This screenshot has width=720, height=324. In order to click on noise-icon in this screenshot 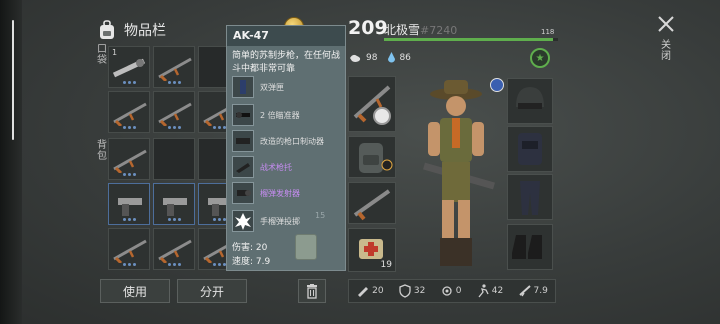, I will do `click(447, 291)`.